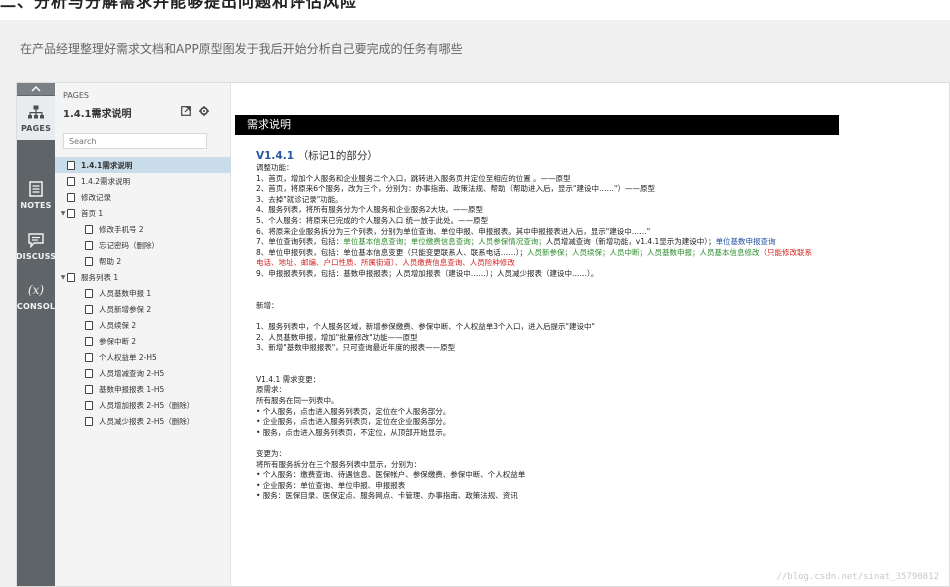 This screenshot has height=587, width=950. What do you see at coordinates (267, 305) in the screenshot?
I see `new-title: 新增：` at bounding box center [267, 305].